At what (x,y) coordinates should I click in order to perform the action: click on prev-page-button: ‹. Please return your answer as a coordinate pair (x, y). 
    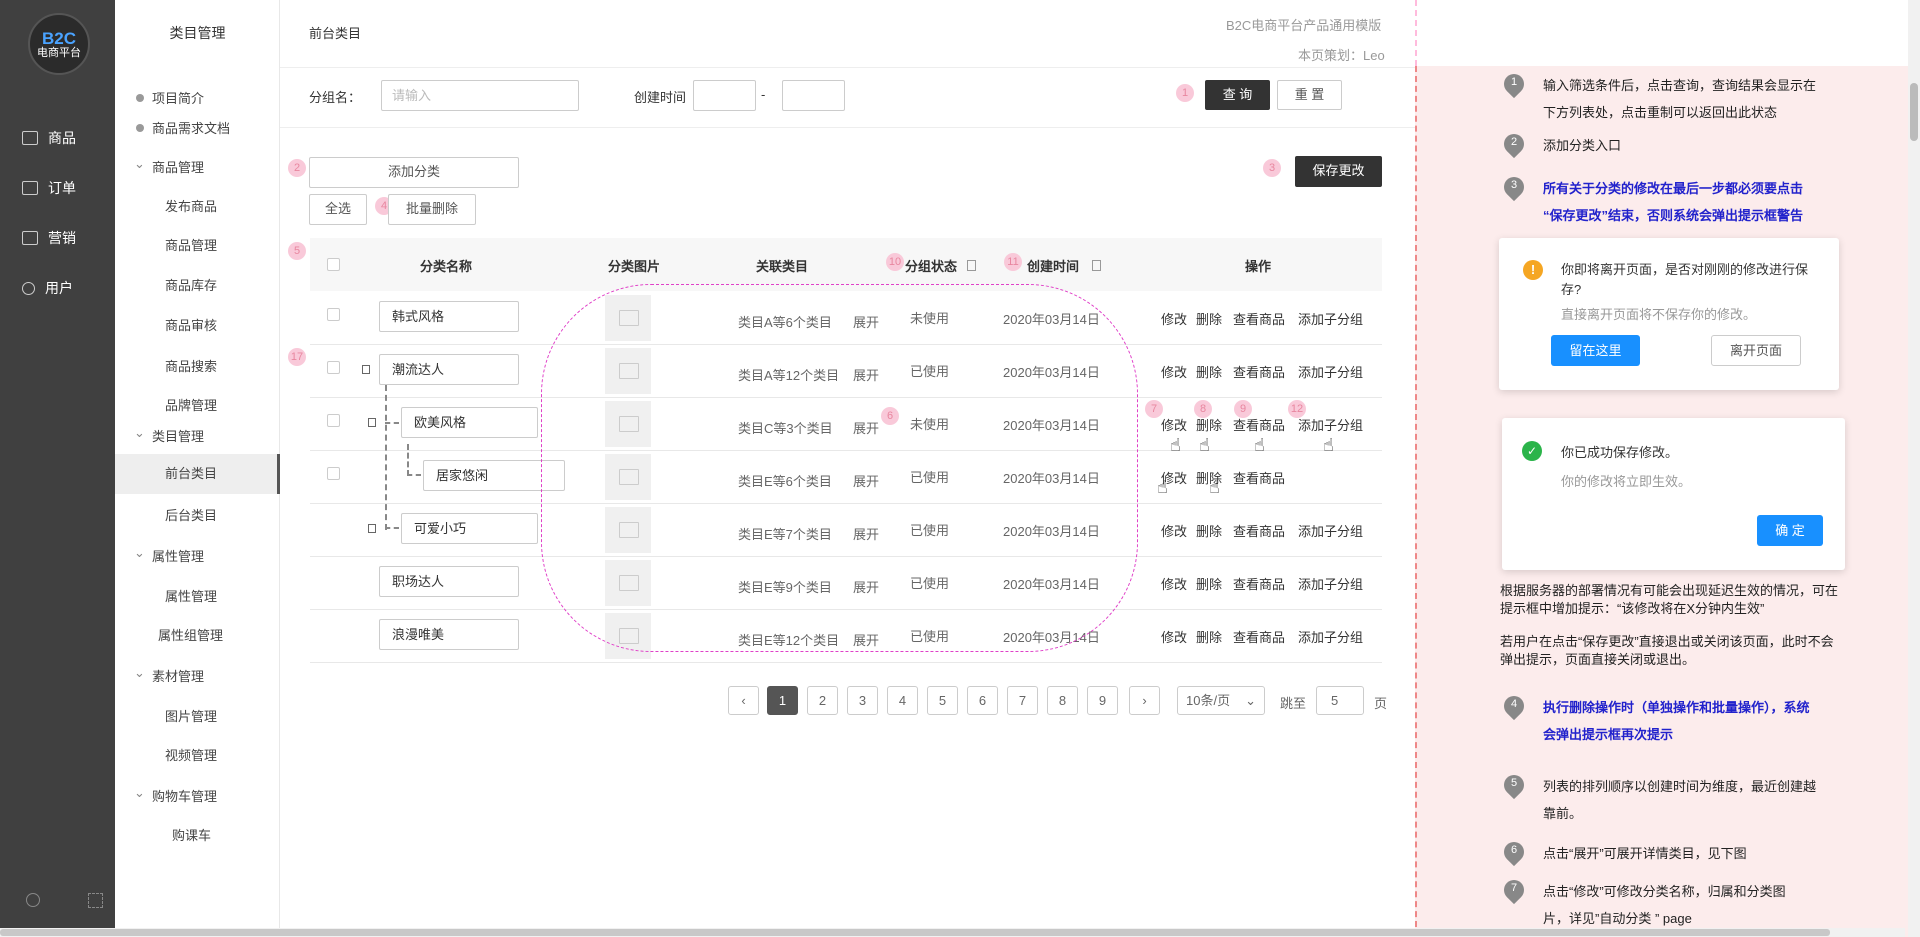
    Looking at the image, I should click on (743, 700).